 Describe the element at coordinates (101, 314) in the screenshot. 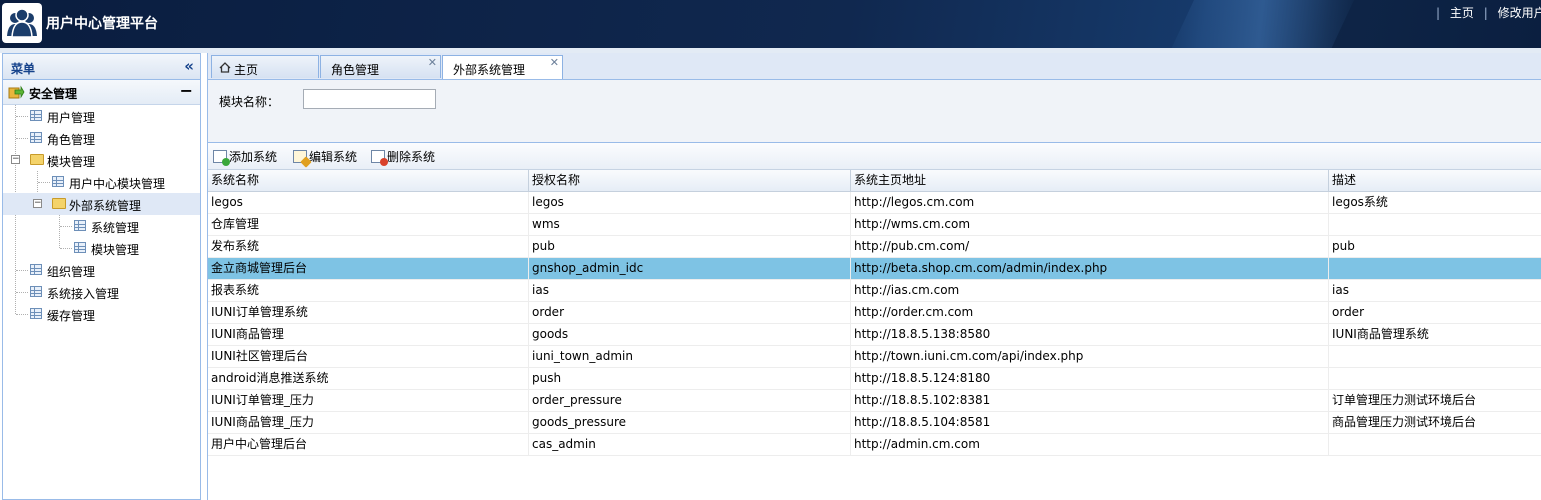

I see `sidebar-item-cache-management: 缓存管理` at that location.